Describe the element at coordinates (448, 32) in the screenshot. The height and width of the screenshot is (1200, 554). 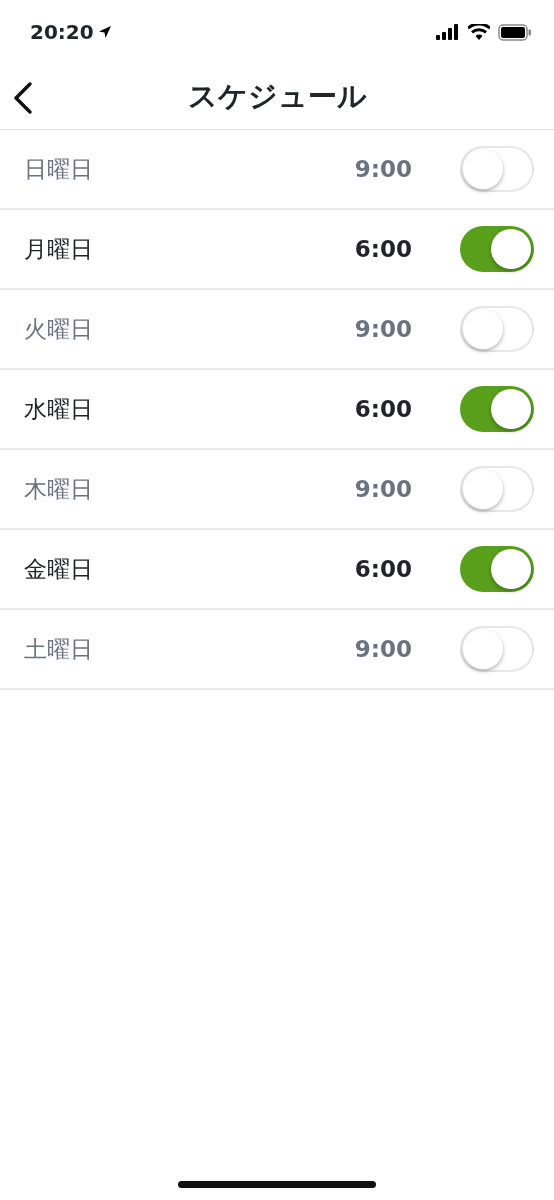
I see `signal-icon` at that location.